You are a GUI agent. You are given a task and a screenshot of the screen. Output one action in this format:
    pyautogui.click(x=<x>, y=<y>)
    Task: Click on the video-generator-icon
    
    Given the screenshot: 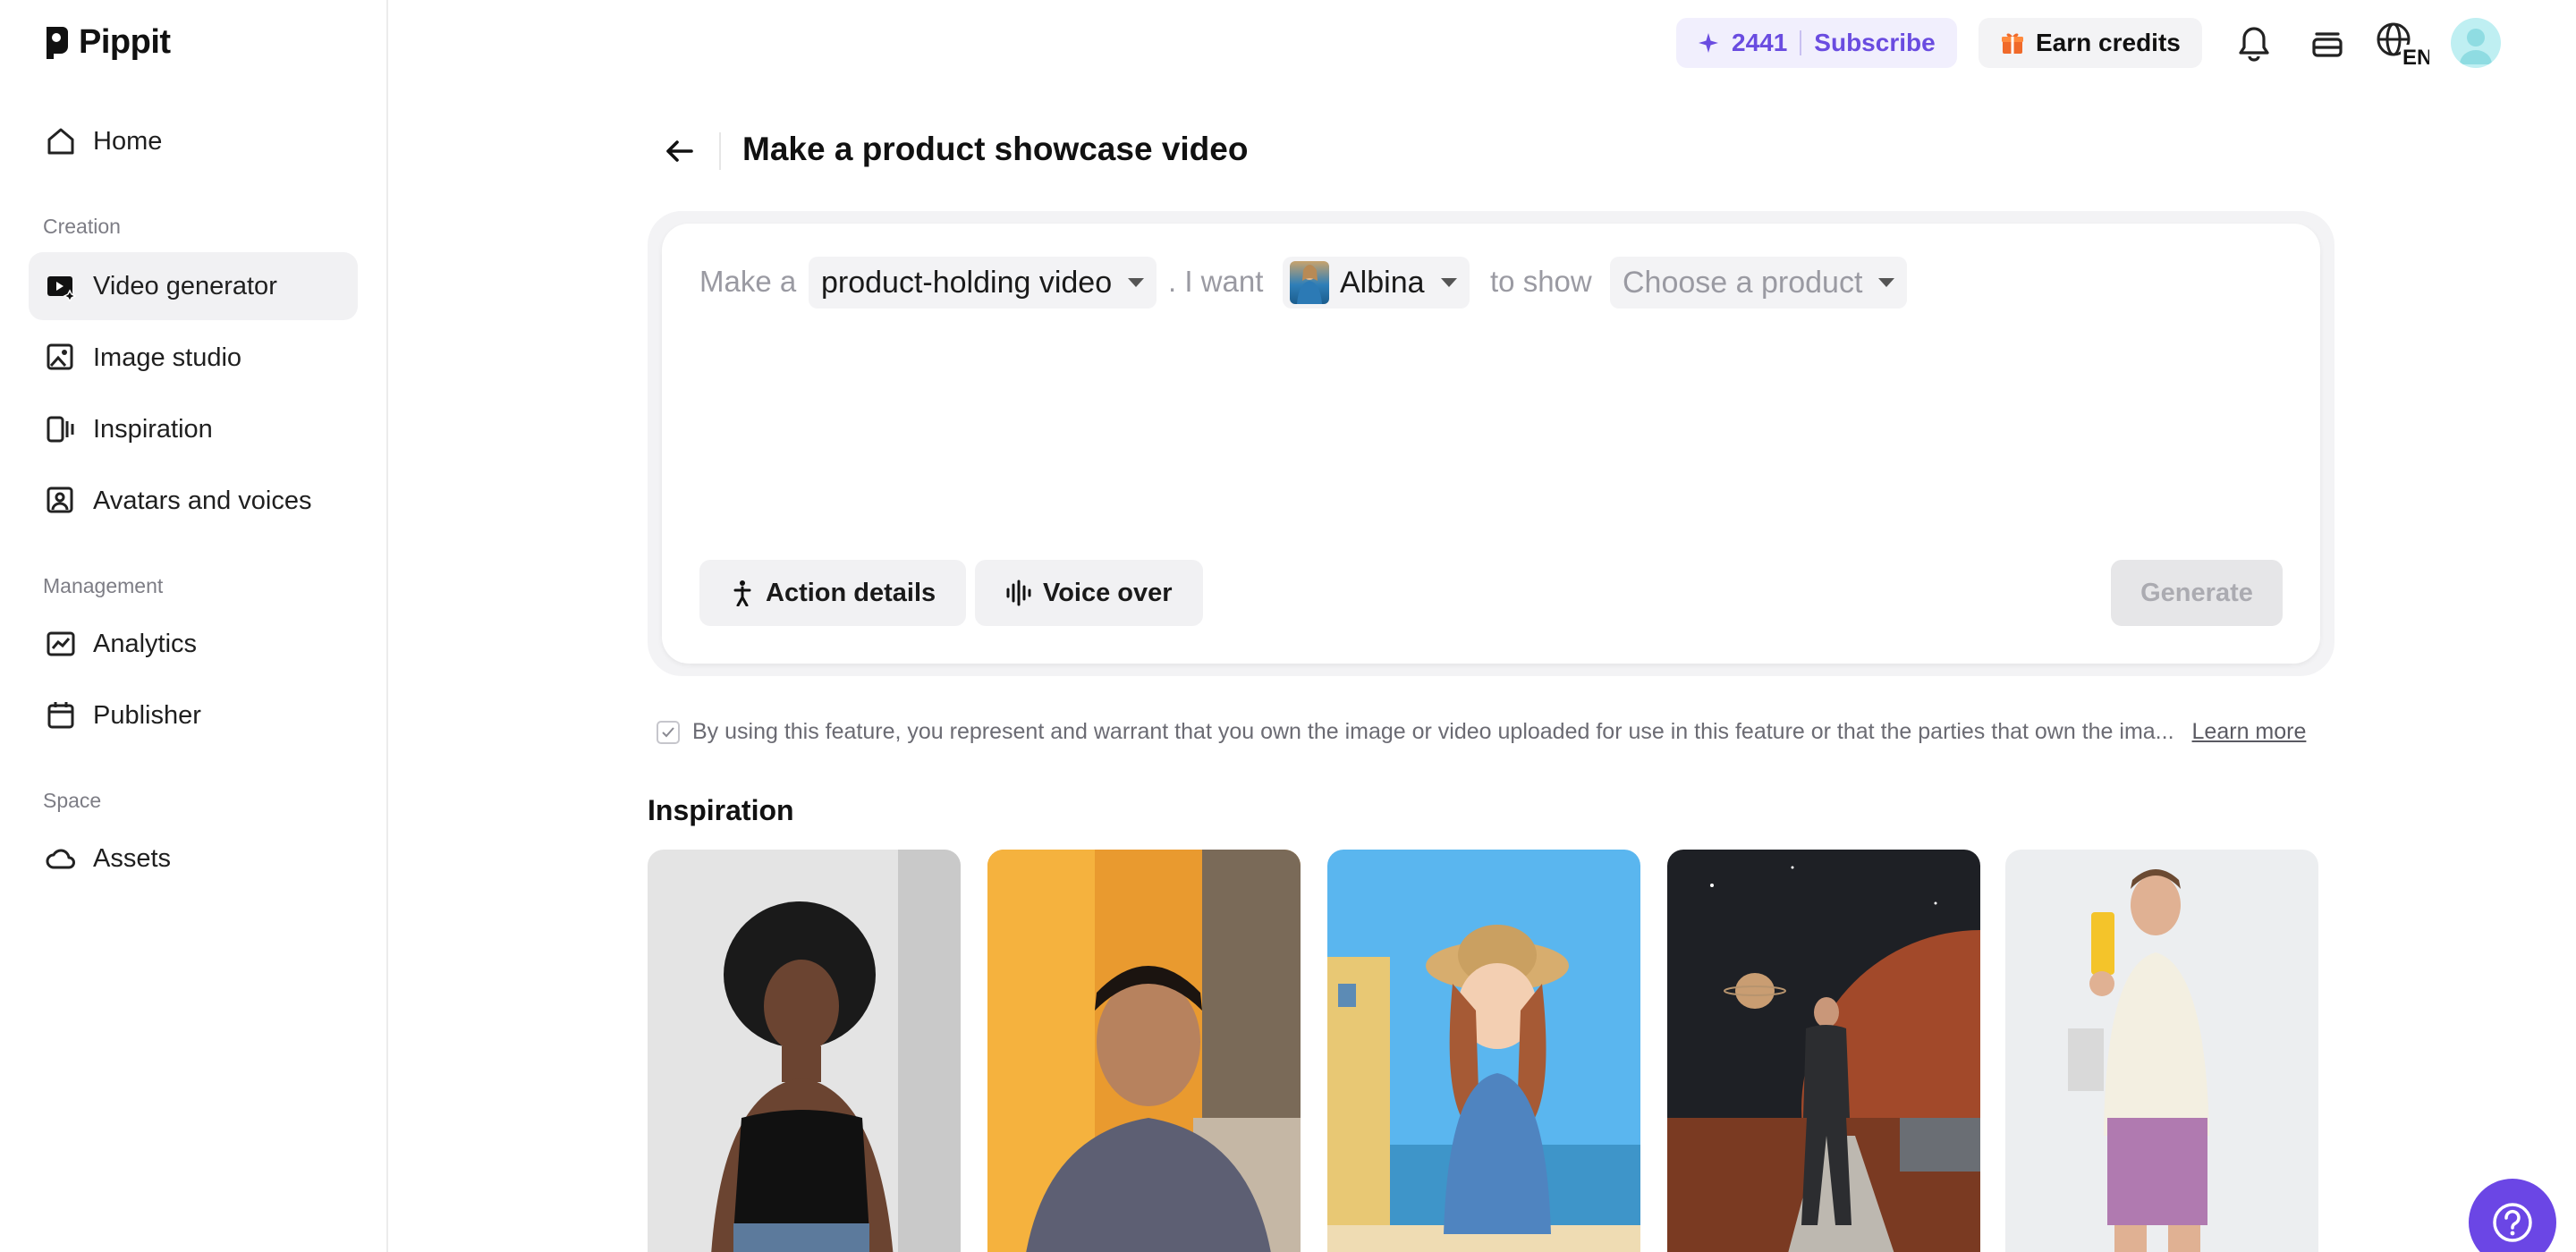 What is the action you would take?
    pyautogui.click(x=61, y=286)
    